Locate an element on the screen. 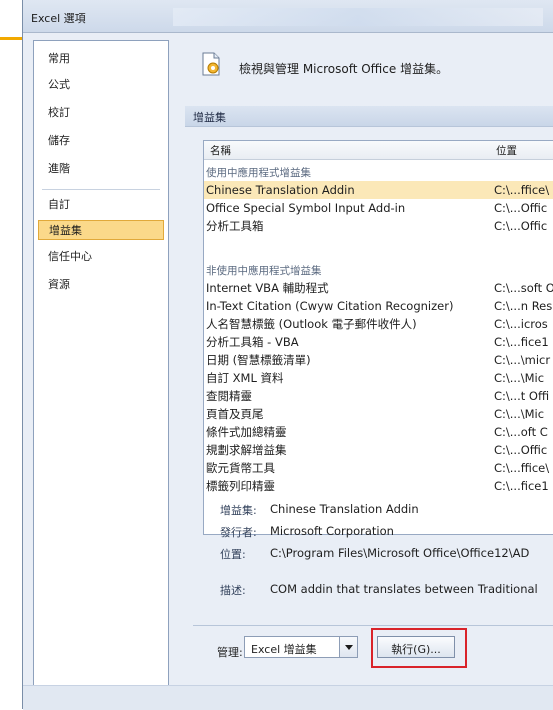 This screenshot has height=710, width=553. group-label-inactive: 非使用中應用程式增益集 is located at coordinates (264, 271).